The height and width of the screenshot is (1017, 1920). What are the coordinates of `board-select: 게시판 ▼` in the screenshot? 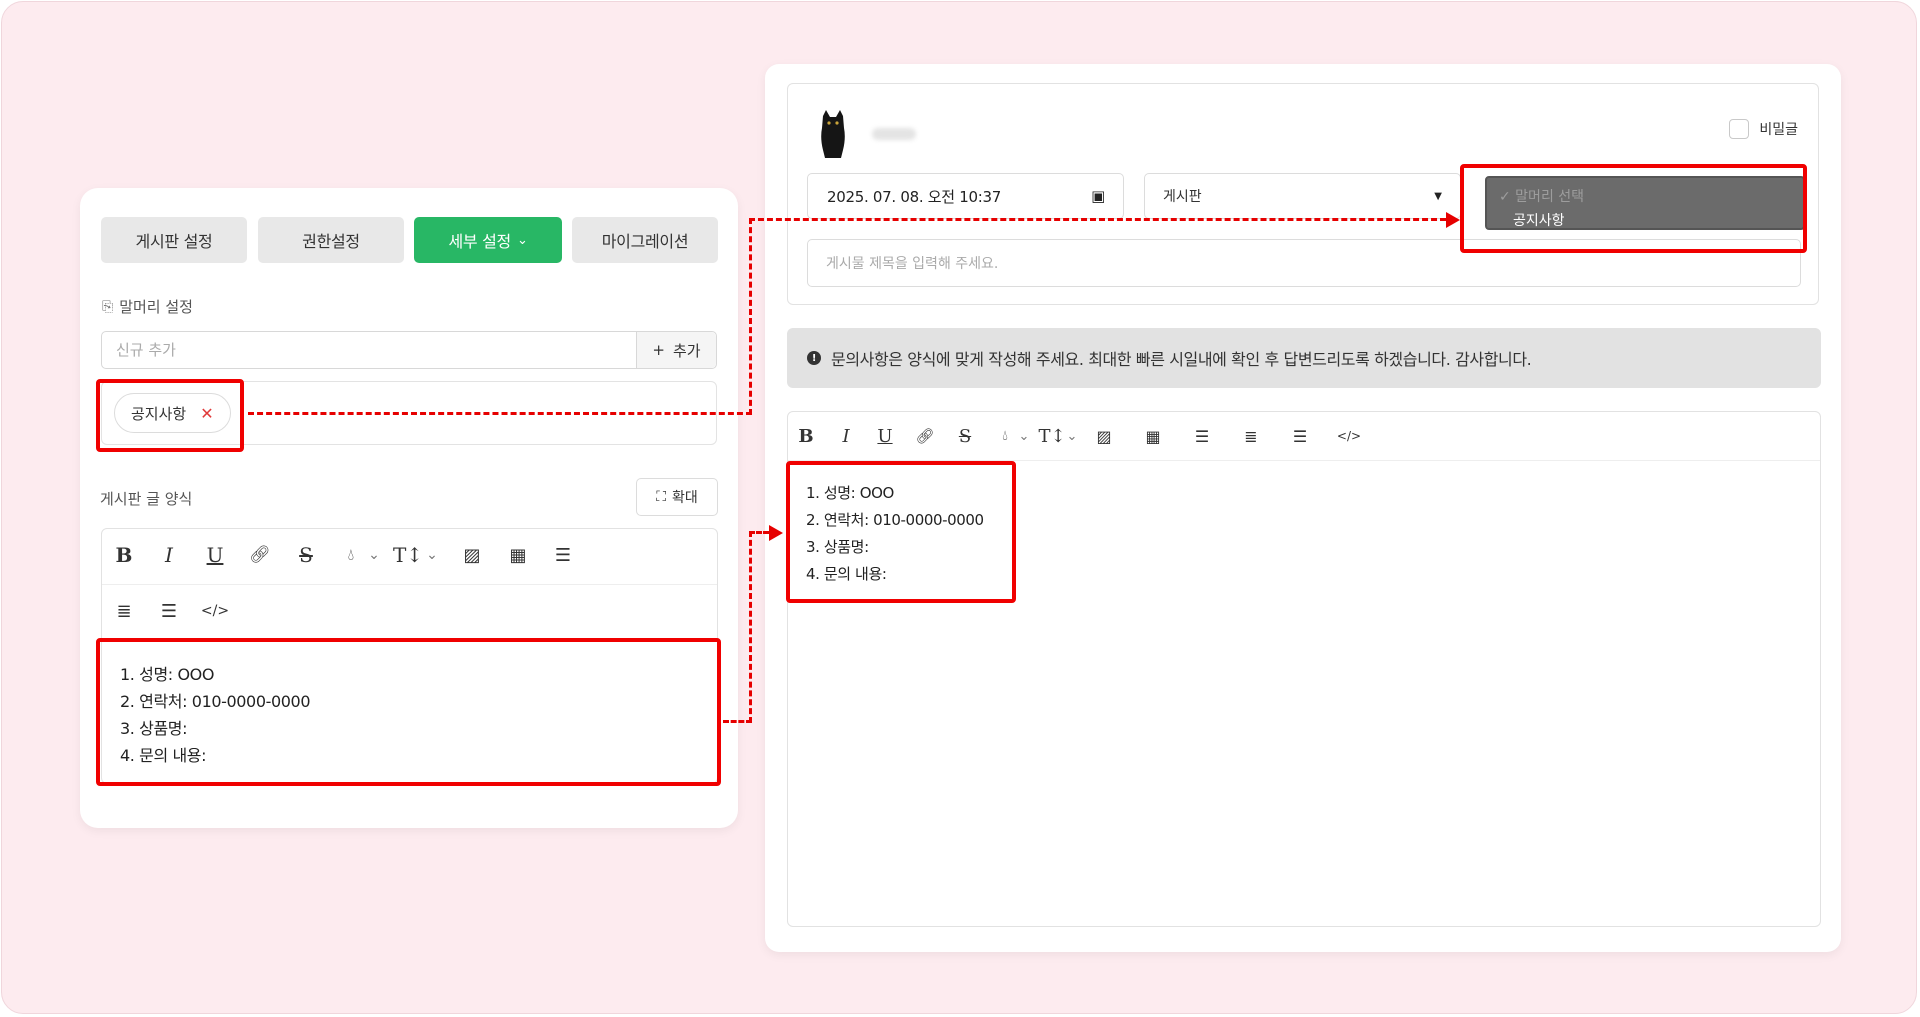 It's located at (1302, 196).